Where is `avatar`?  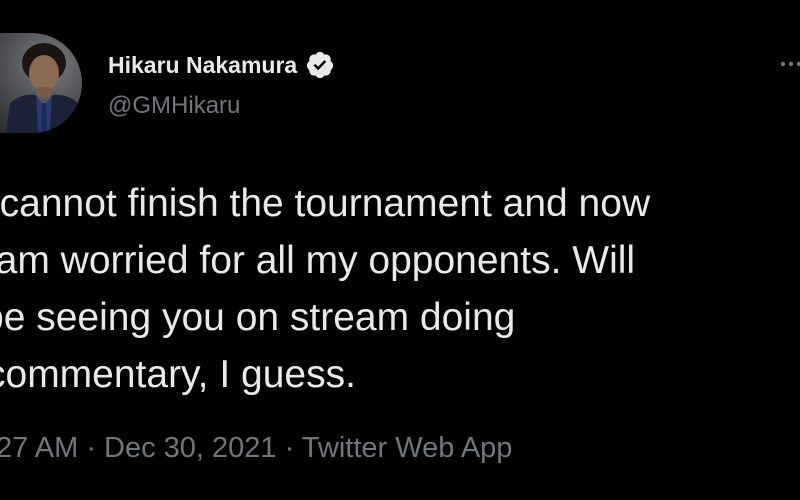
avatar is located at coordinates (41, 83).